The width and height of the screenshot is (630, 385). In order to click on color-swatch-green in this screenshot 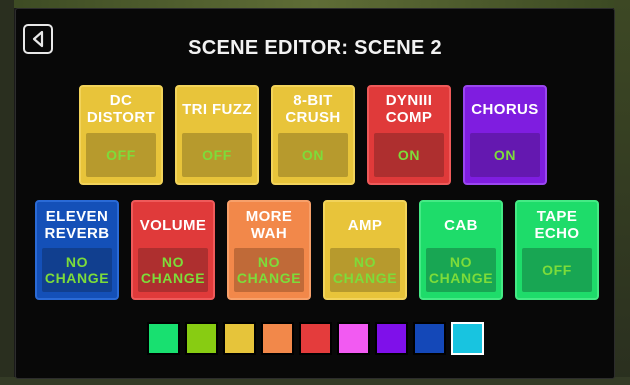, I will do `click(163, 338)`.